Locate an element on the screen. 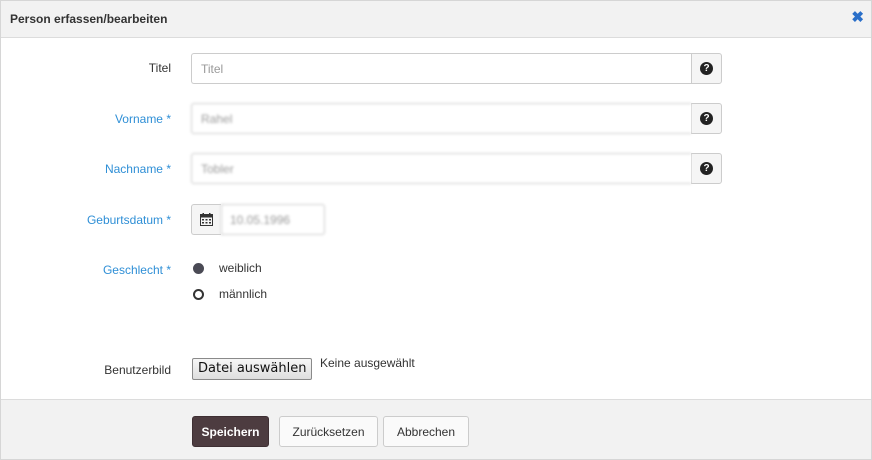  nachname-input is located at coordinates (441, 168).